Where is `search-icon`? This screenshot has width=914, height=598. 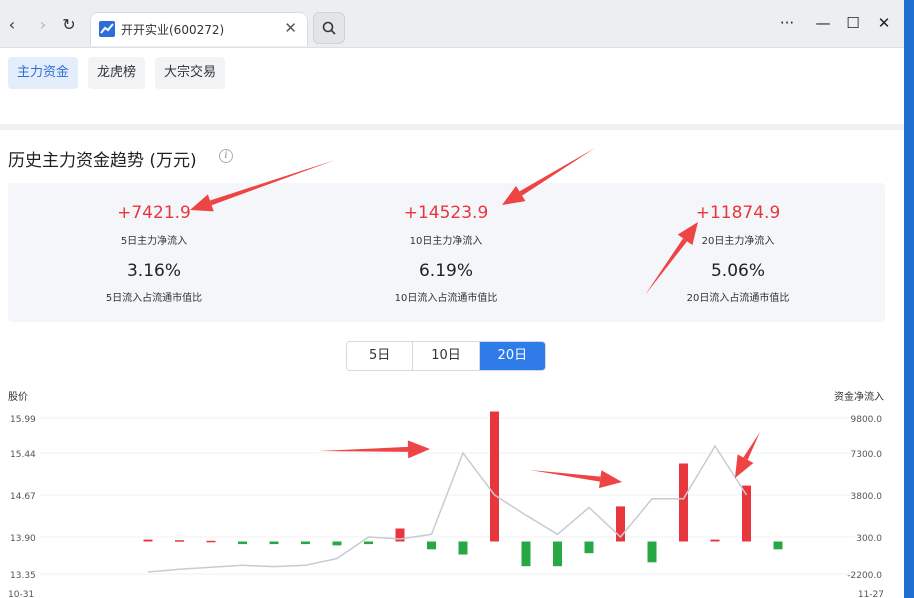 search-icon is located at coordinates (329, 28).